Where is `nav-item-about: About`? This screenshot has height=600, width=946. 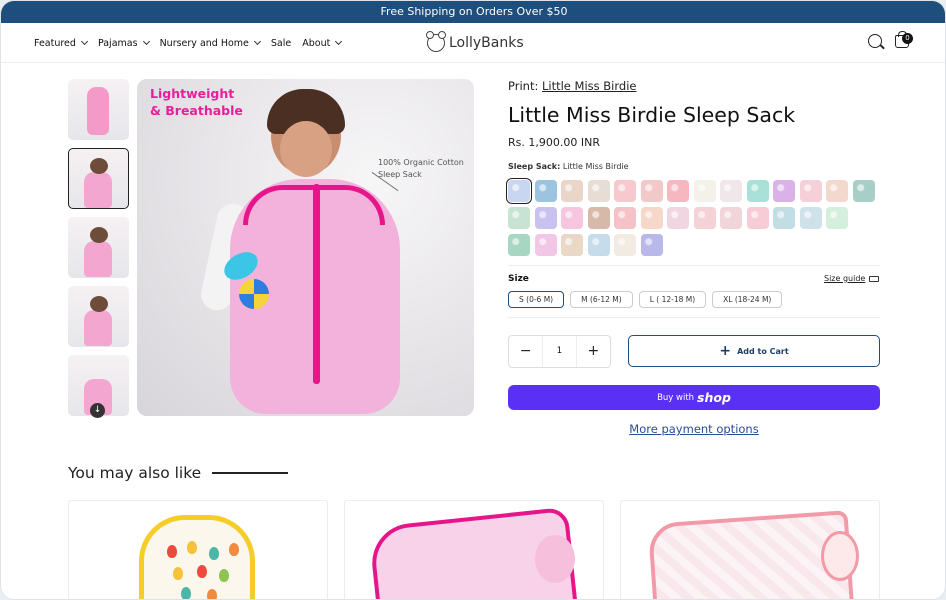 nav-item-about: About is located at coordinates (322, 43).